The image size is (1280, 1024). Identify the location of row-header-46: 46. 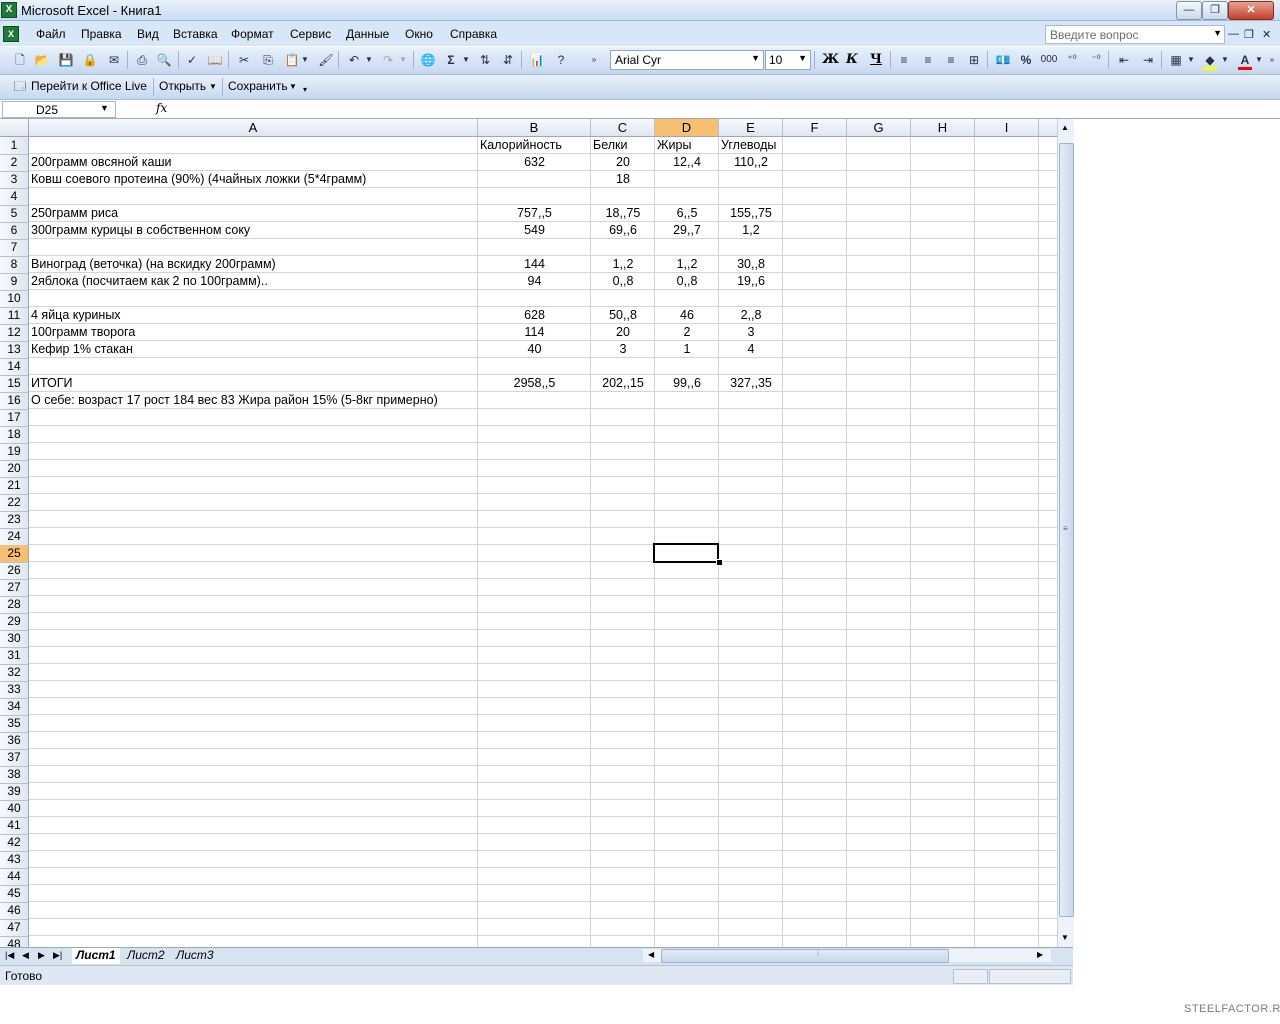
(14, 911).